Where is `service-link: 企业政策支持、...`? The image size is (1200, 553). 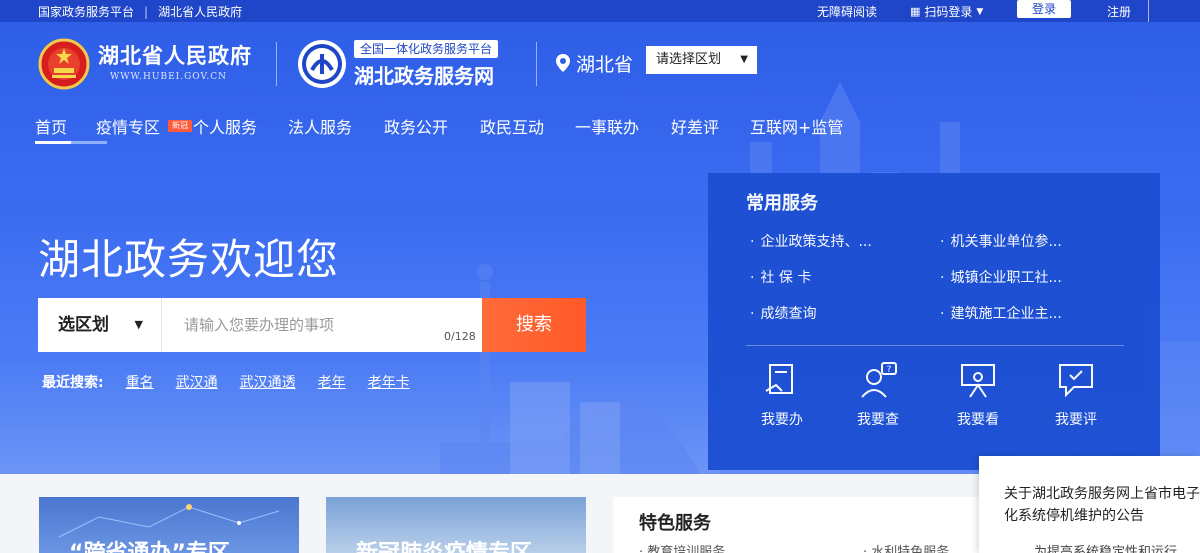
service-link: 企业政策支持、... is located at coordinates (810, 241).